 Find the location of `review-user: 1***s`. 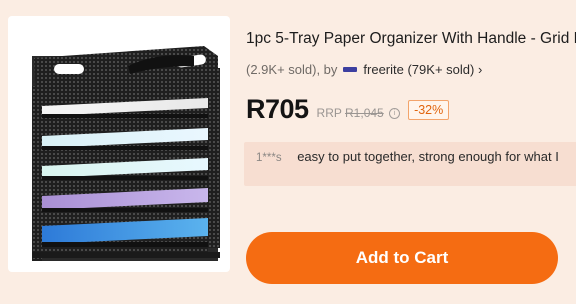

review-user: 1***s is located at coordinates (269, 158).